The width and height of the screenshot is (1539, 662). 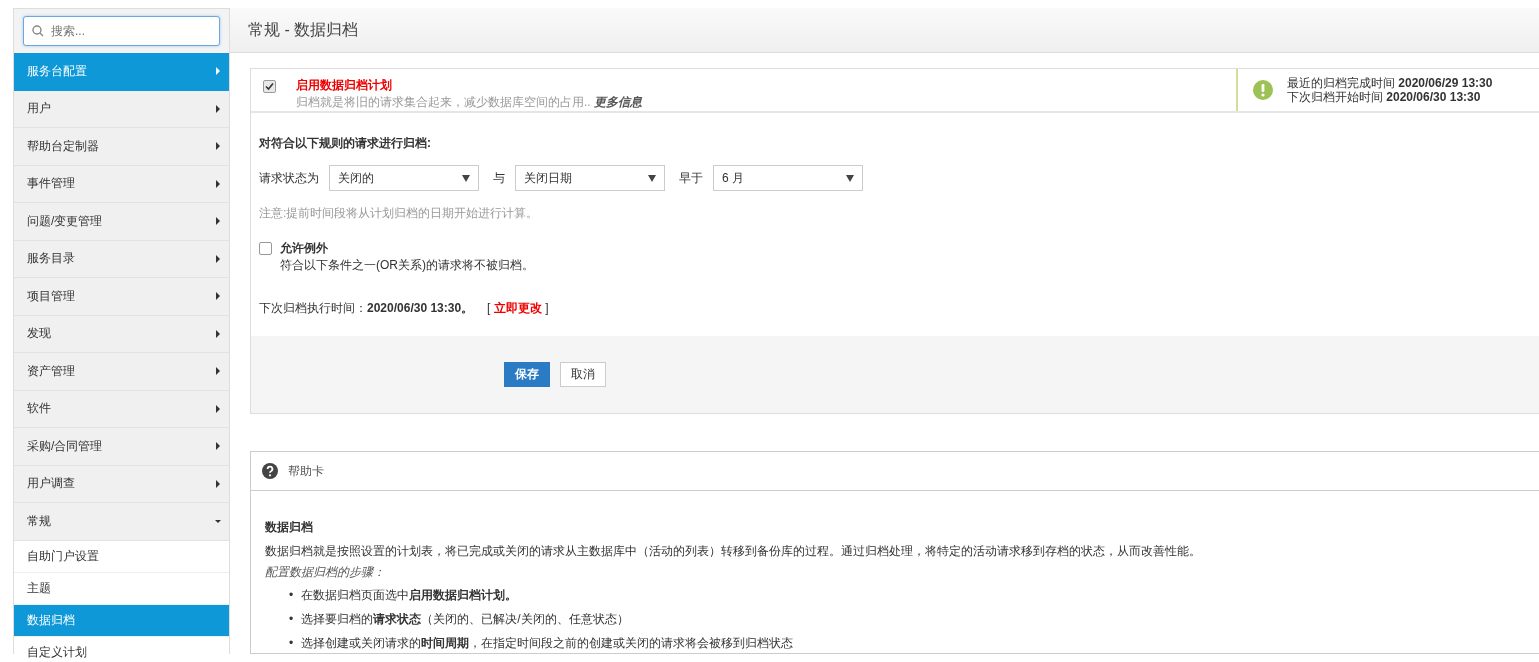 What do you see at coordinates (304, 248) in the screenshot?
I see `exception-label: 允许例外` at bounding box center [304, 248].